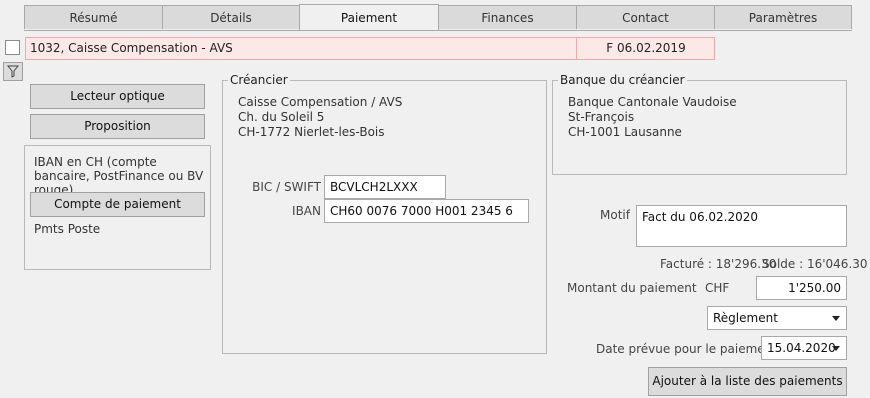  Describe the element at coordinates (117, 96) in the screenshot. I see `scanner-button: Lecteur optique` at that location.